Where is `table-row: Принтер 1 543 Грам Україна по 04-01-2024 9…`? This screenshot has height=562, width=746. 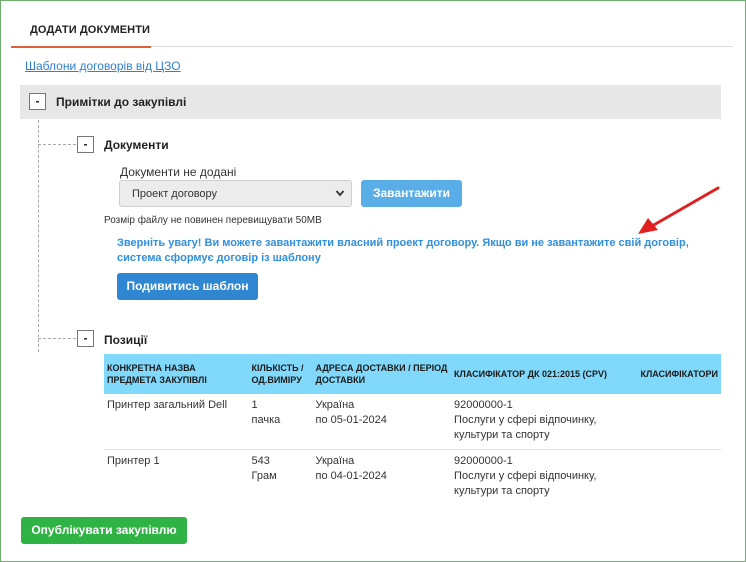
table-row: Принтер 1 543 Грам Україна по 04-01-2024 9… is located at coordinates (412, 477).